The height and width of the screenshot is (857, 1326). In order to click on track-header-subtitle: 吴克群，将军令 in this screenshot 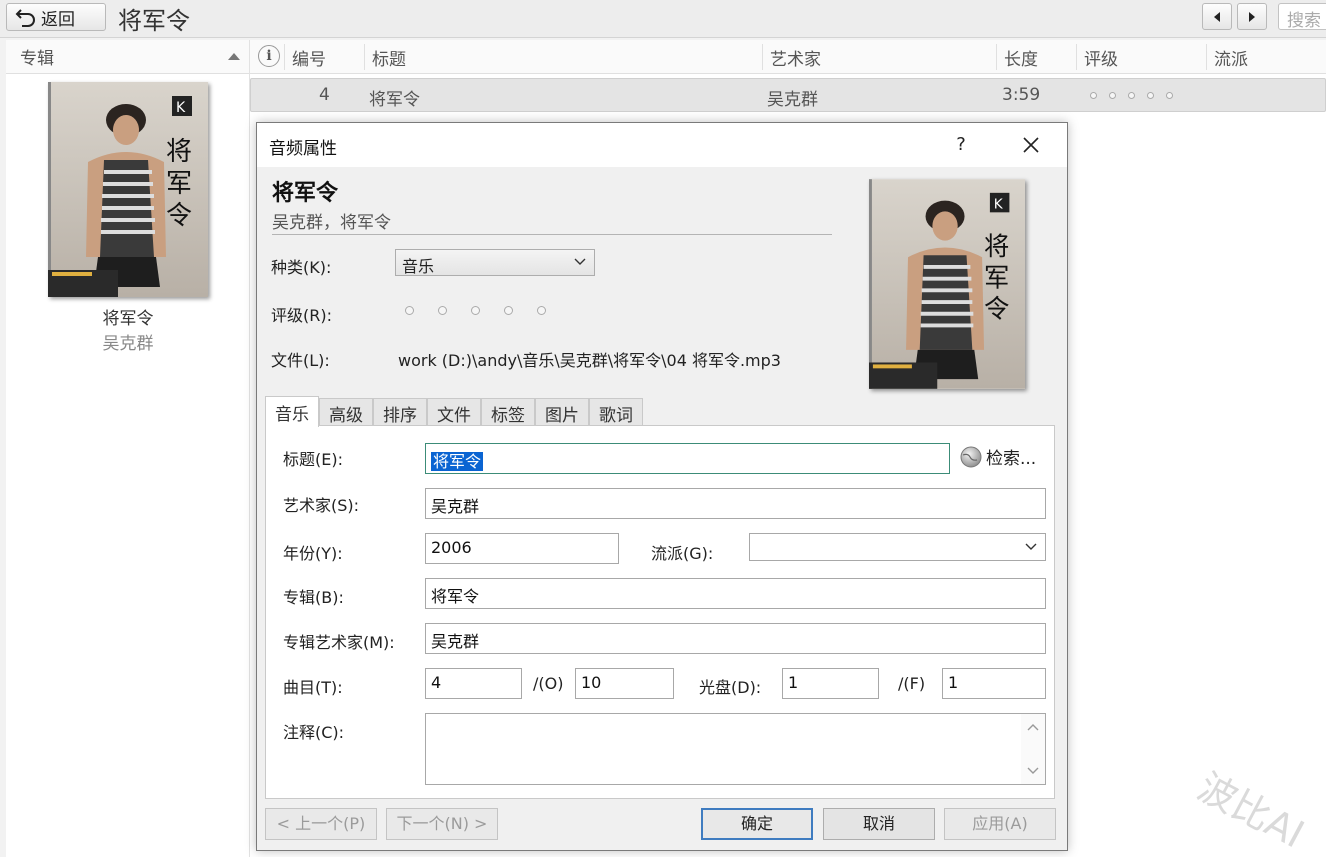, I will do `click(331, 223)`.